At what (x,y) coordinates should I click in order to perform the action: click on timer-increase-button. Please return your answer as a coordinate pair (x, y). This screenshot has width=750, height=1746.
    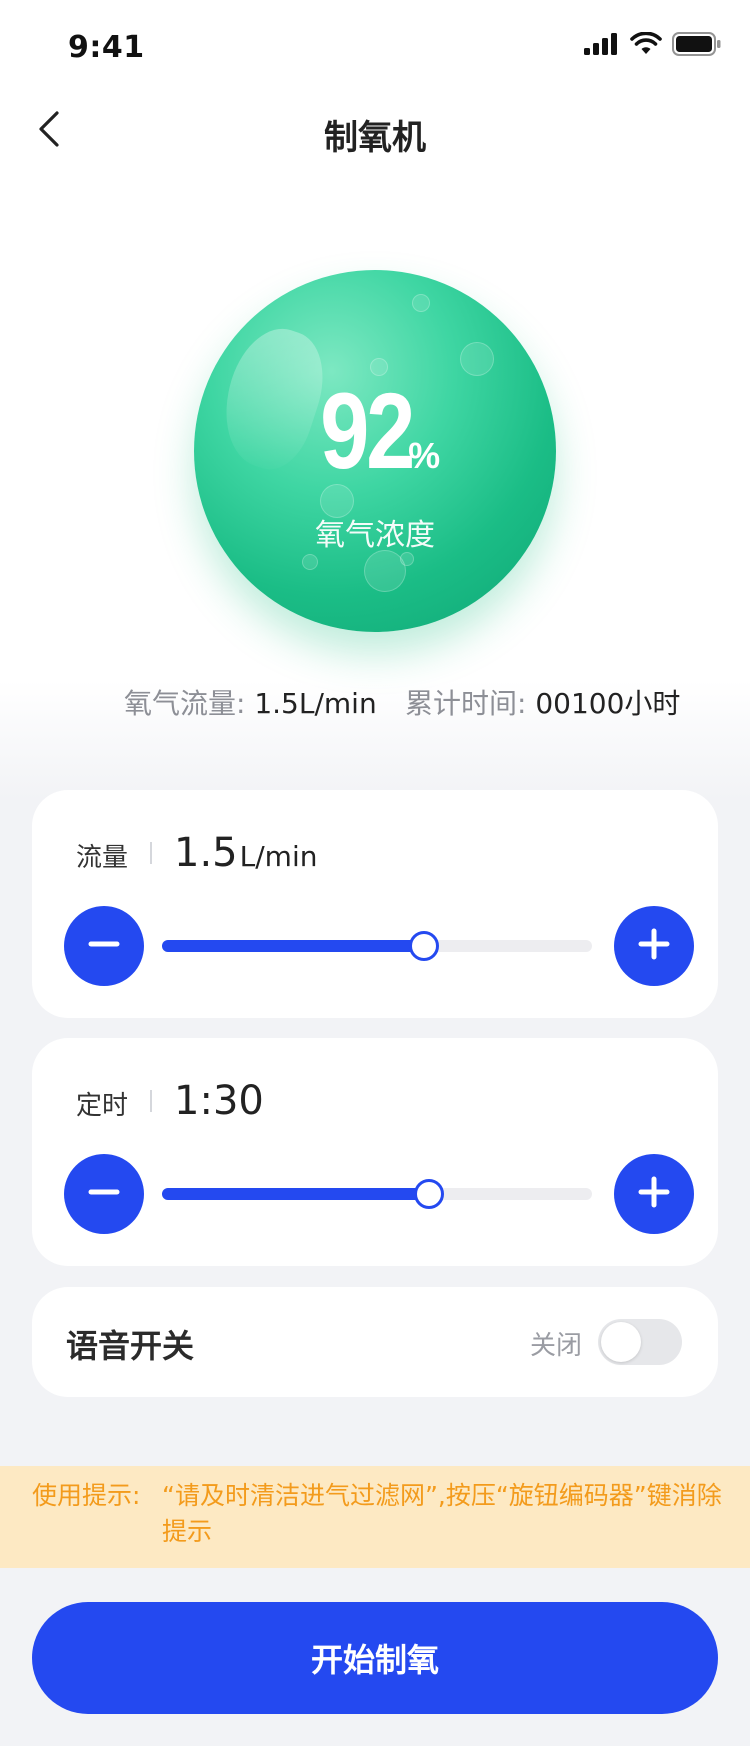
    Looking at the image, I should click on (654, 1194).